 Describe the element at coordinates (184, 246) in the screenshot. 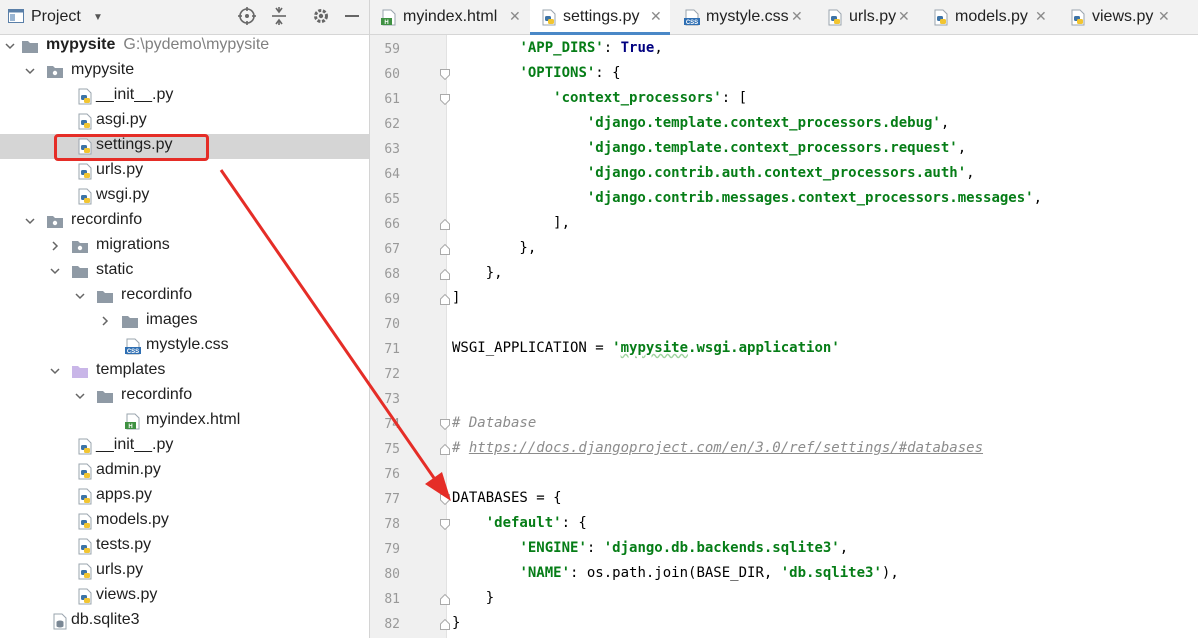

I see `tree-item-folder: migrations` at that location.